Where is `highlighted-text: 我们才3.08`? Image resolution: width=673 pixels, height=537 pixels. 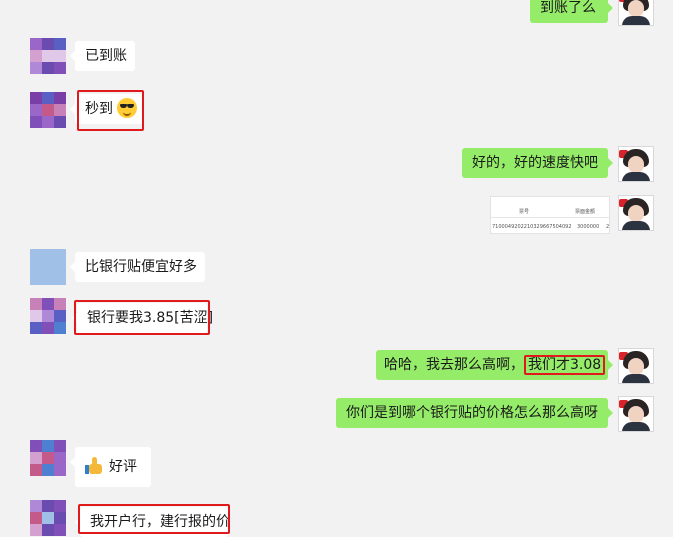 highlighted-text: 我们才3.08 is located at coordinates (565, 365).